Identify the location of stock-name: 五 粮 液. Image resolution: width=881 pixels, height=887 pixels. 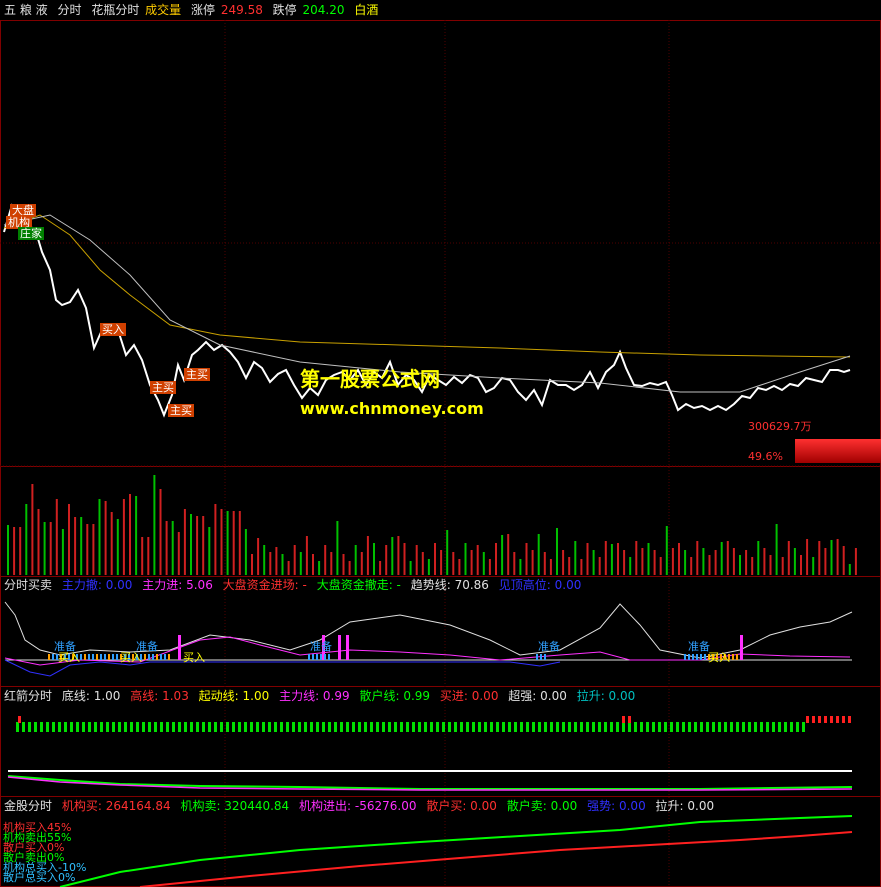
(26, 10).